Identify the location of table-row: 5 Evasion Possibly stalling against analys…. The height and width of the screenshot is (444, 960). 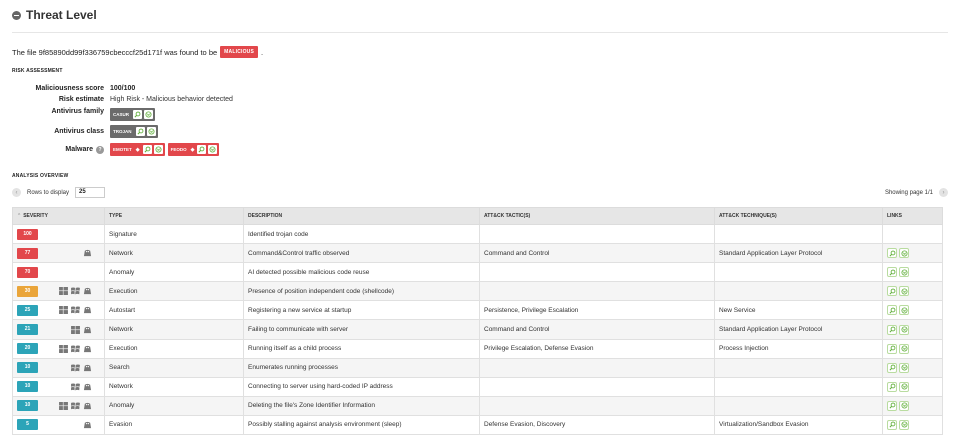
(477, 425).